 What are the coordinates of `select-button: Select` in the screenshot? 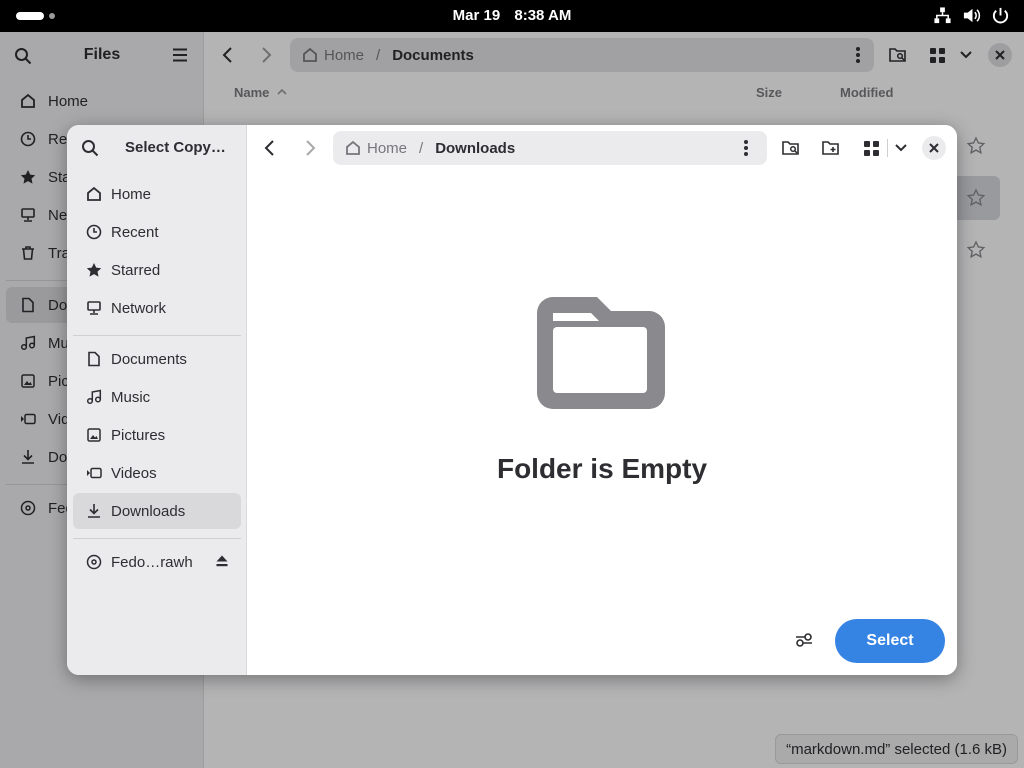 It's located at (890, 641).